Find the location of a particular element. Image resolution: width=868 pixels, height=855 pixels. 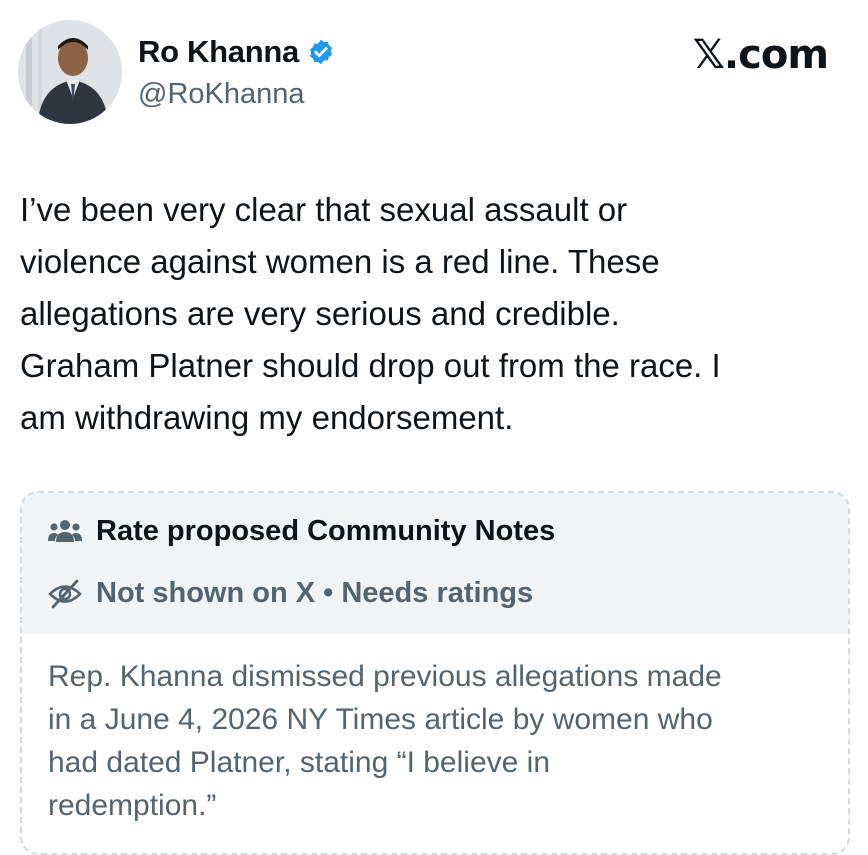

community-notes-title-row: Rate proposed Community Notes is located at coordinates (301, 531).